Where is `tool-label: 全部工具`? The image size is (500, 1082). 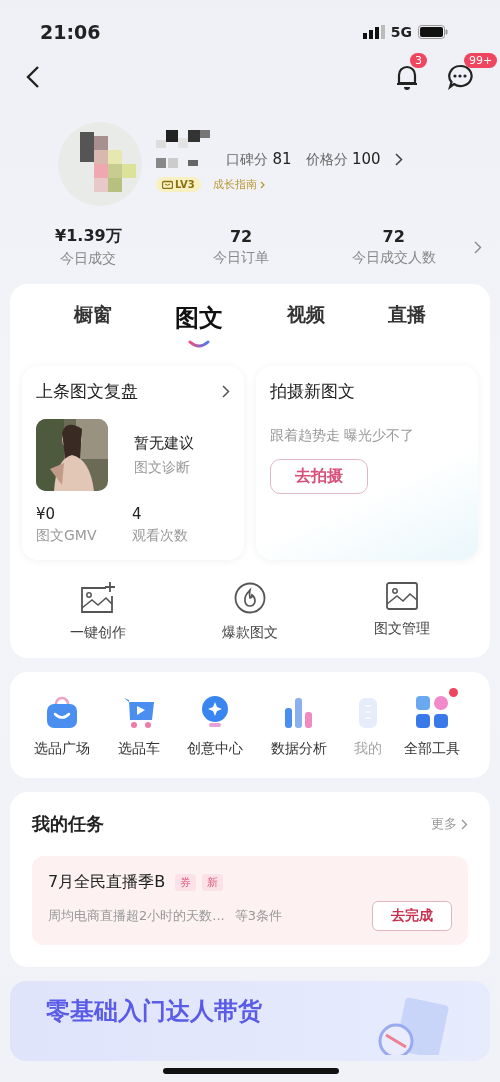
tool-label: 全部工具 is located at coordinates (431, 749).